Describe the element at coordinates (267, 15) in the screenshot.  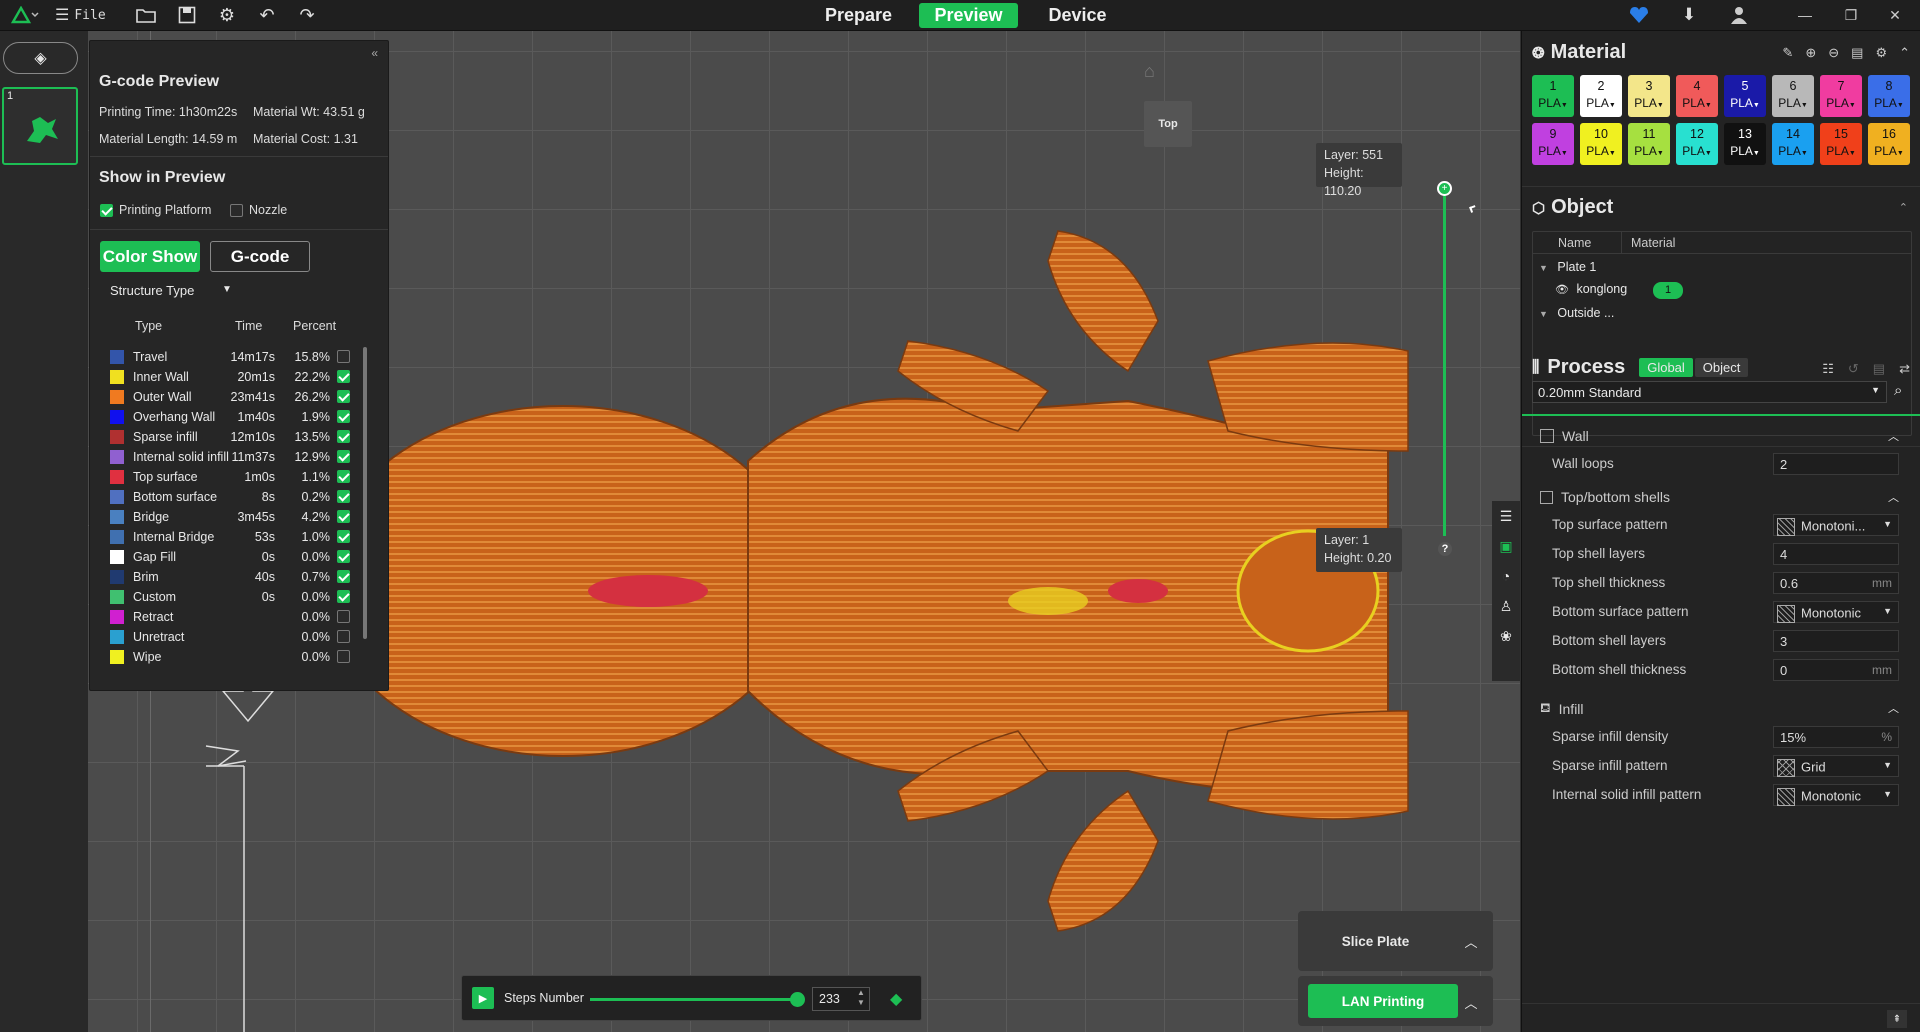
I see `undo-icon: ↶` at that location.